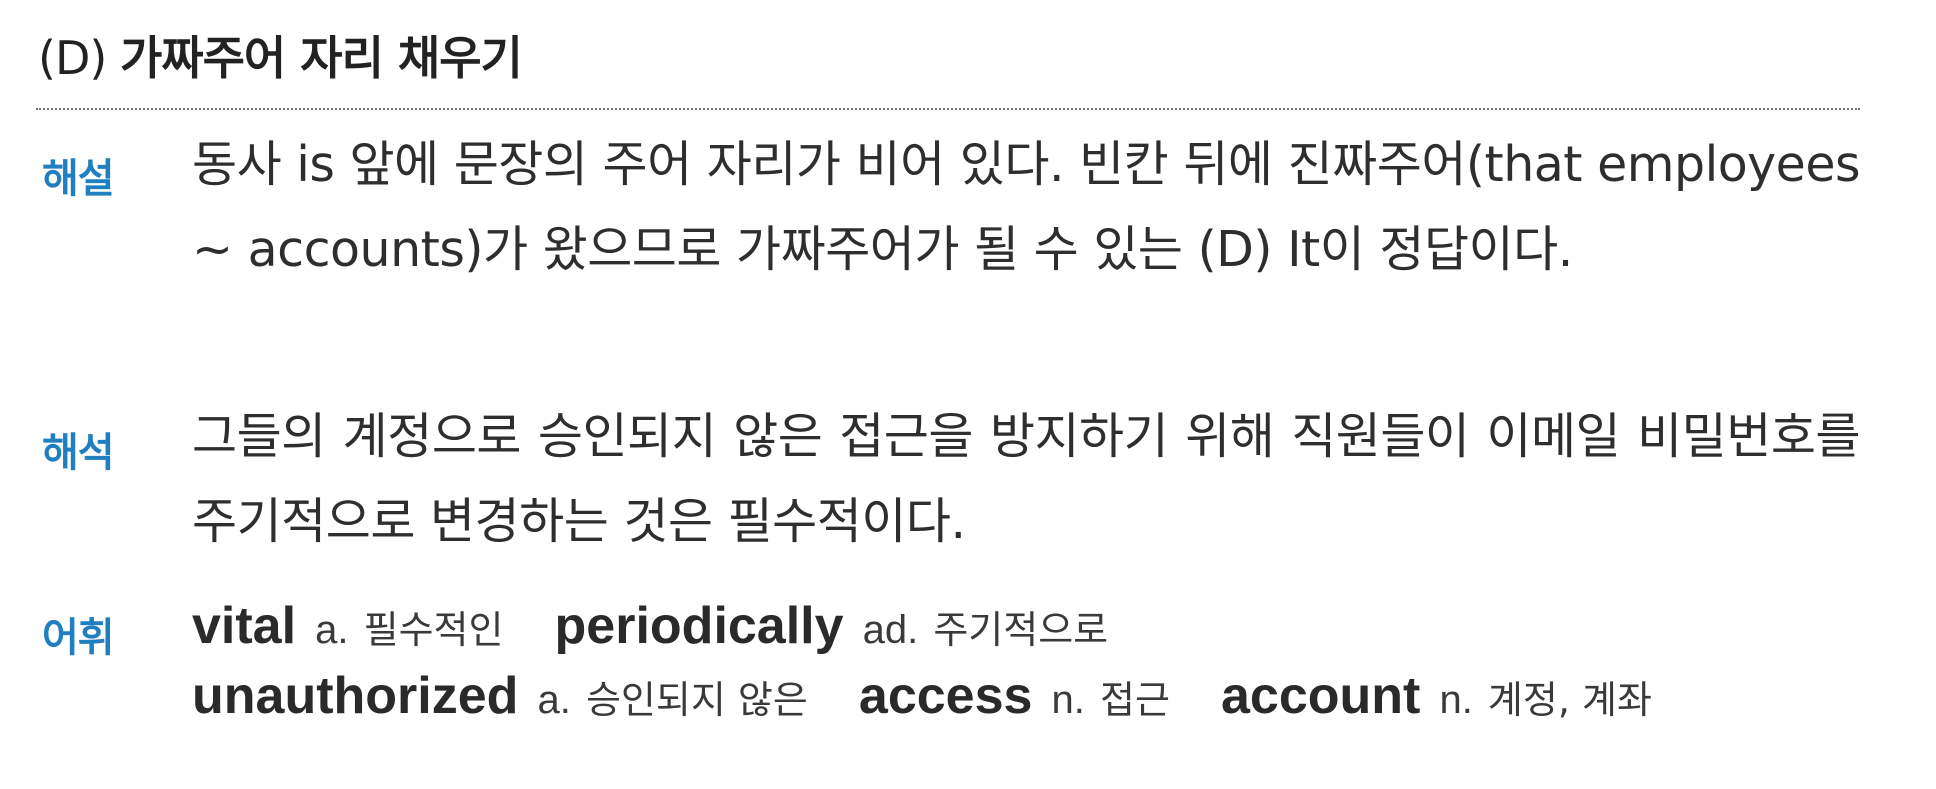  Describe the element at coordinates (948, 109) in the screenshot. I see `dotted-divider` at that location.